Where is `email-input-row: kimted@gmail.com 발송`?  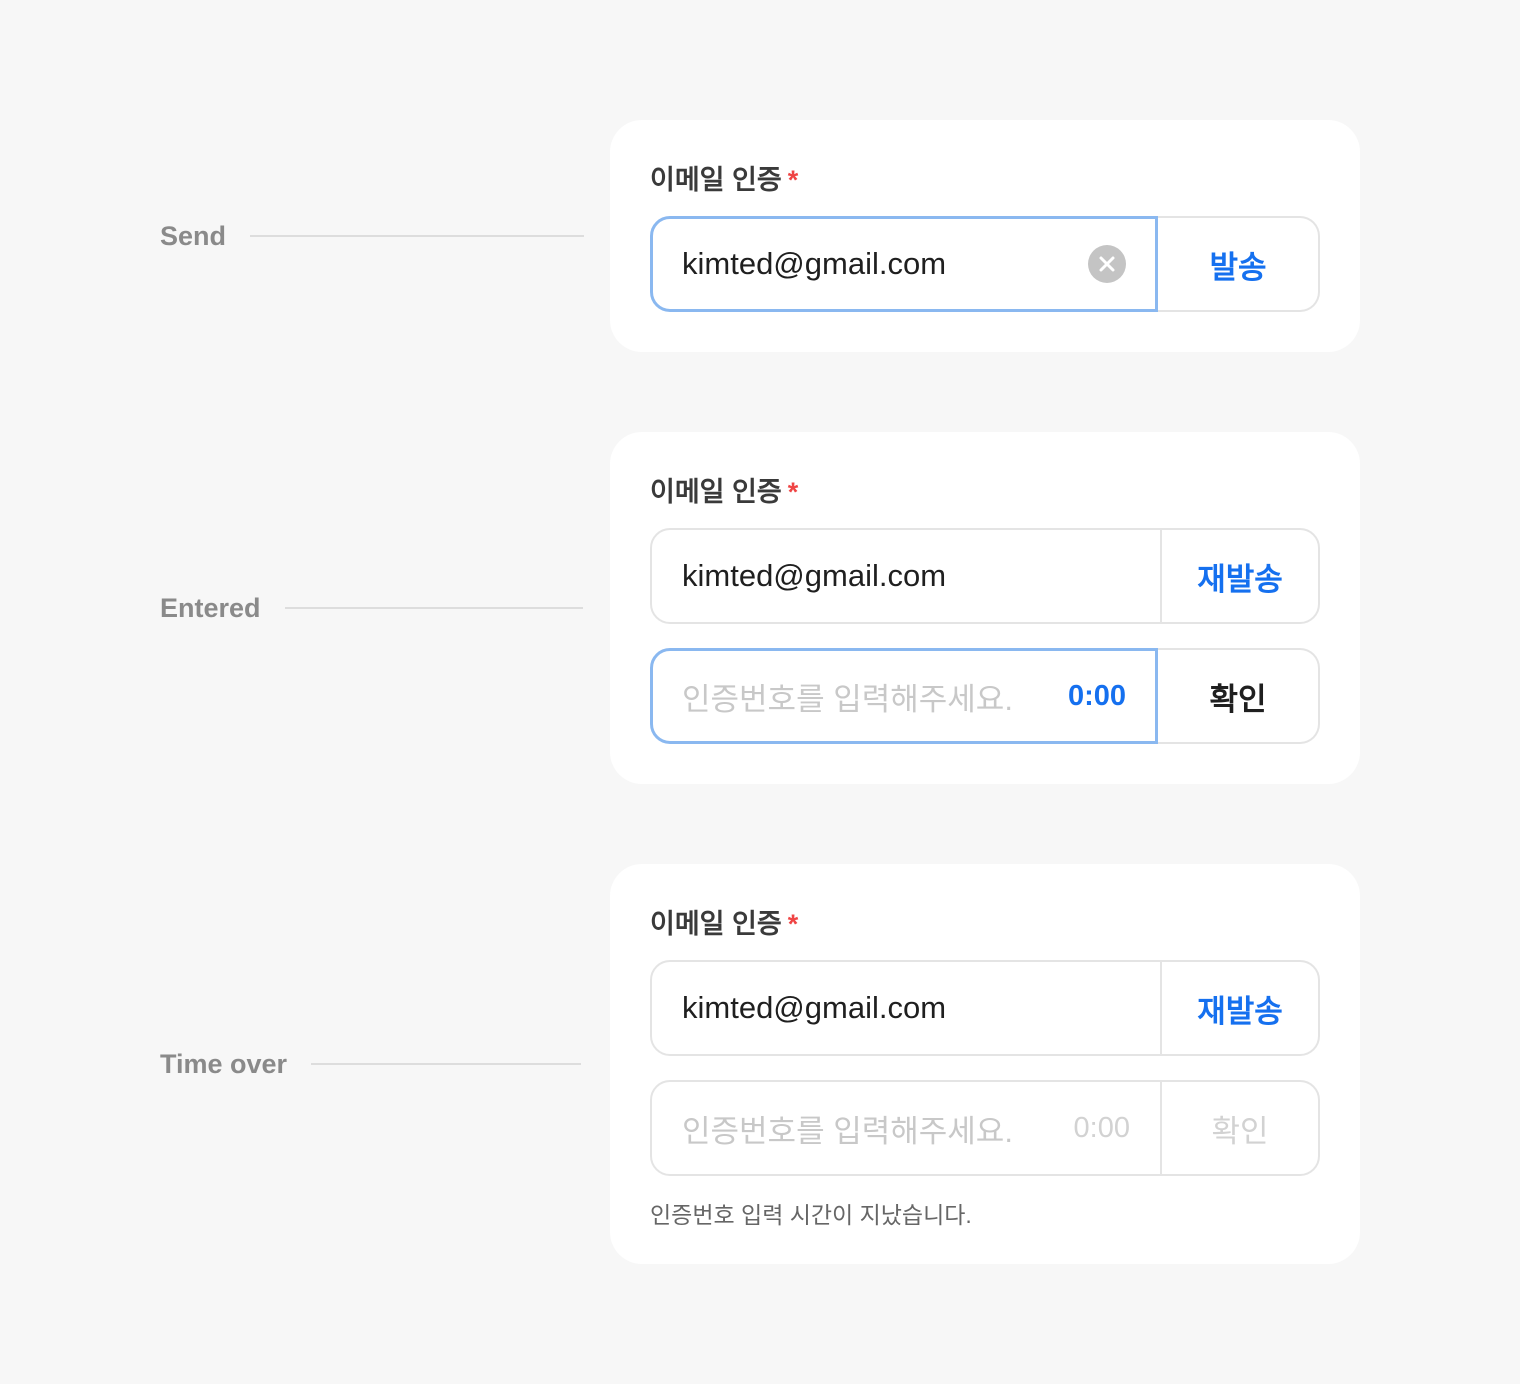 email-input-row: kimted@gmail.com 발송 is located at coordinates (985, 264).